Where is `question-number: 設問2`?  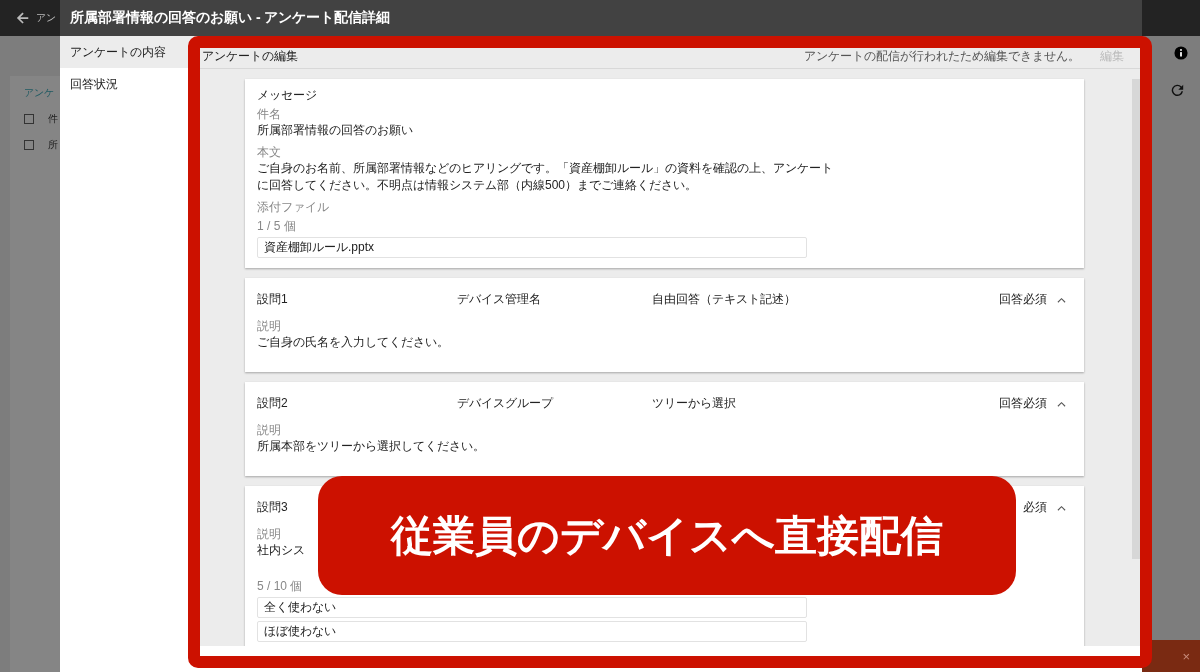 question-number: 設問2 is located at coordinates (273, 403).